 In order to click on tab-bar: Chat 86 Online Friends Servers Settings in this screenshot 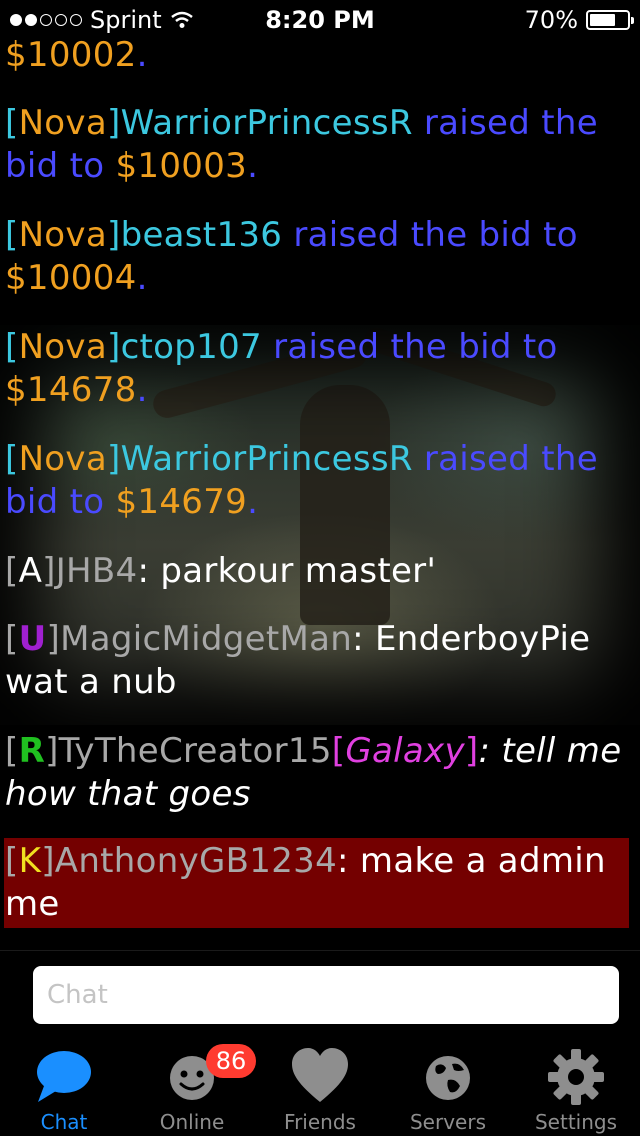, I will do `click(320, 1086)`.